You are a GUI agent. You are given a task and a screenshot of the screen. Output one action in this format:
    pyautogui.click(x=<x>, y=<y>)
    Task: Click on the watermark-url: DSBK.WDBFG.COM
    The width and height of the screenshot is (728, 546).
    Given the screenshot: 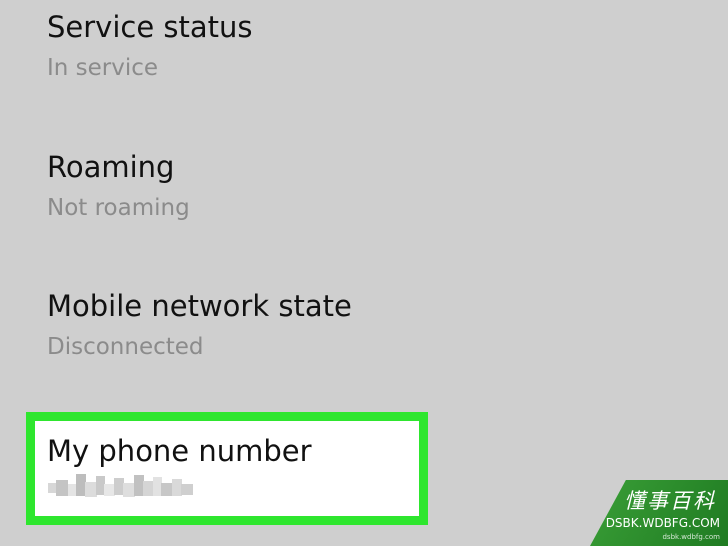 What is the action you would take?
    pyautogui.click(x=662, y=523)
    